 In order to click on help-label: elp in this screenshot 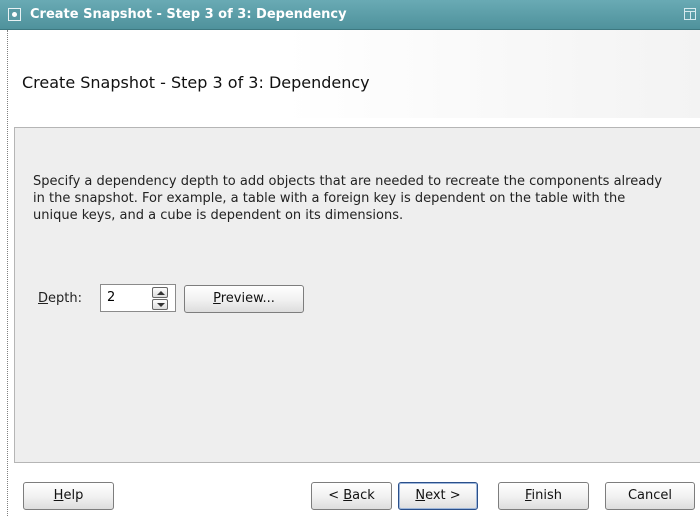, I will do `click(73, 495)`.